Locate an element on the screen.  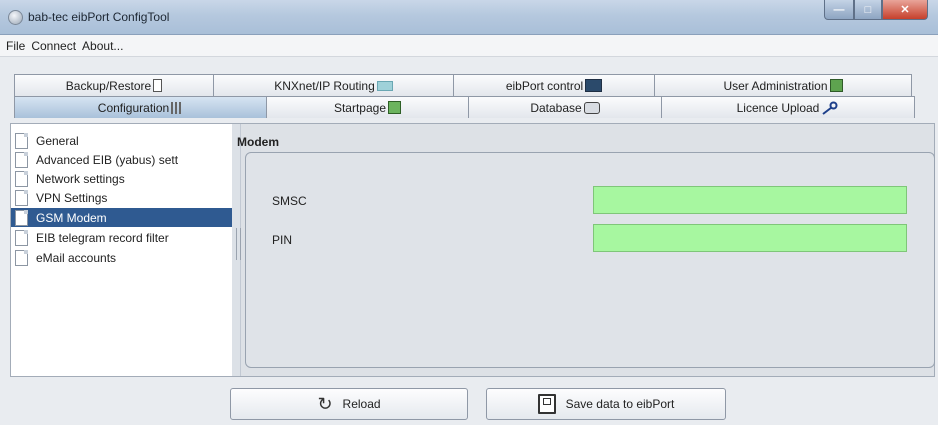
app-icon is located at coordinates (15, 17).